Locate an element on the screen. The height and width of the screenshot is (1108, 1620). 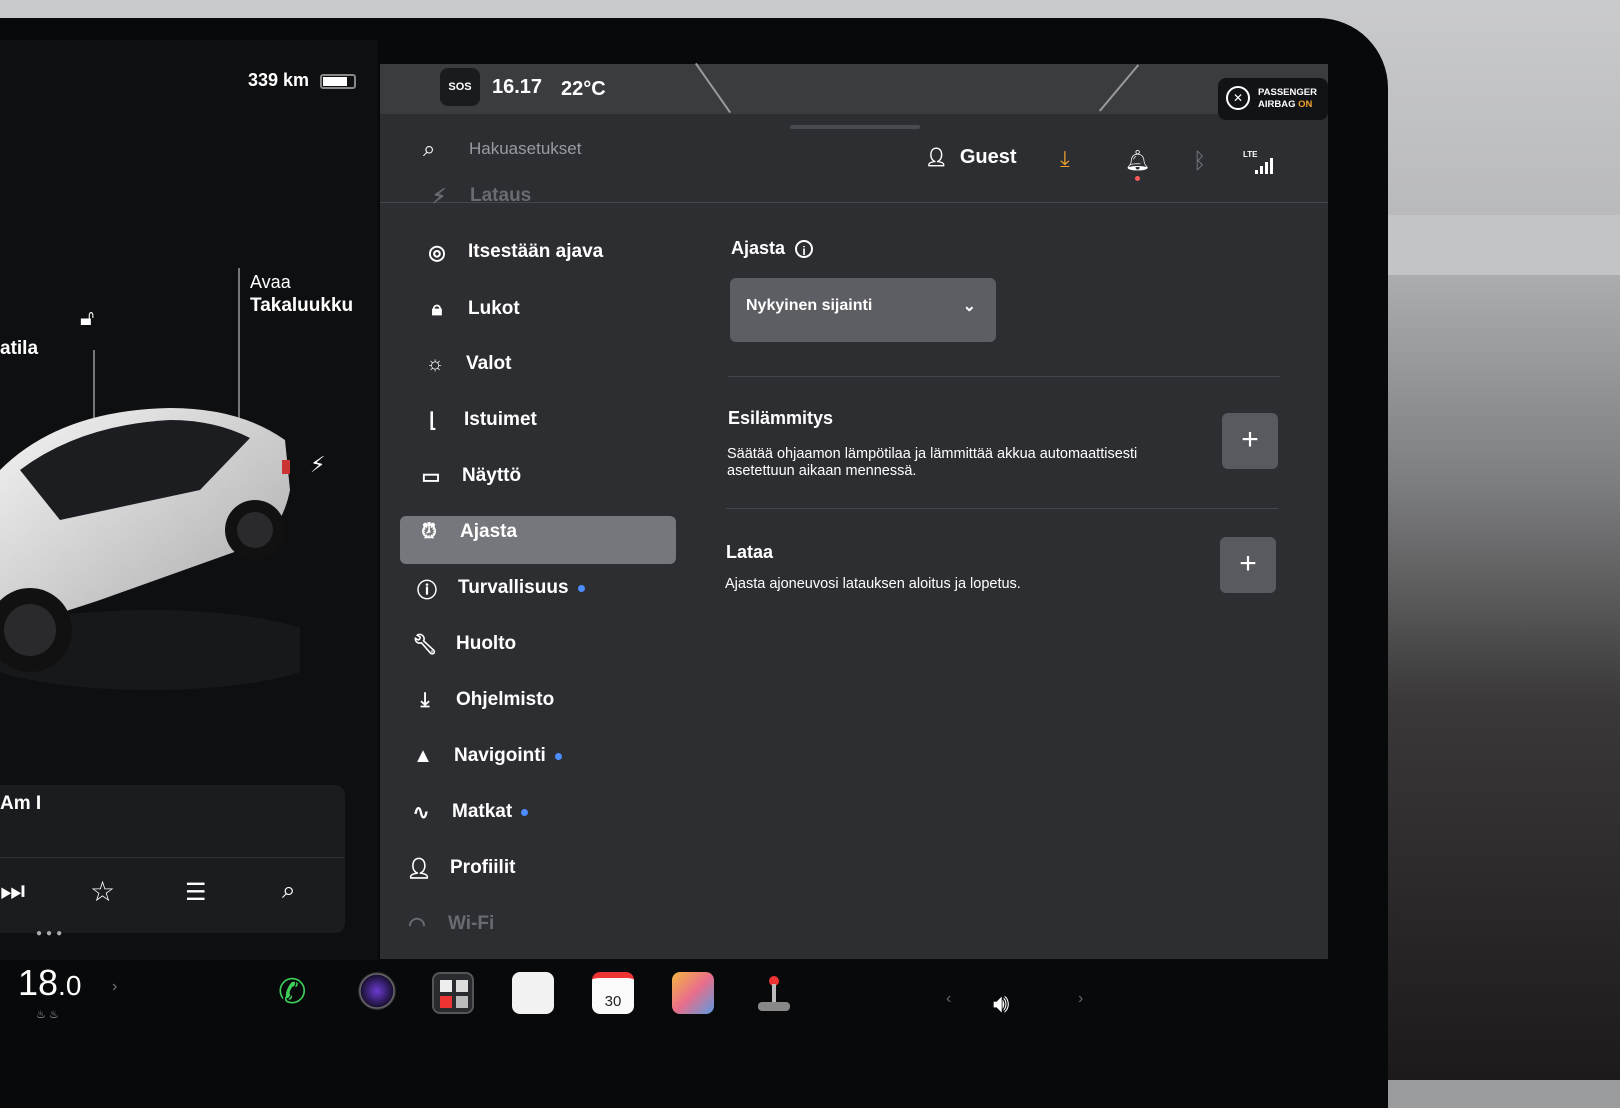
sidebar-item-label: Turvallisuus is located at coordinates (513, 587).